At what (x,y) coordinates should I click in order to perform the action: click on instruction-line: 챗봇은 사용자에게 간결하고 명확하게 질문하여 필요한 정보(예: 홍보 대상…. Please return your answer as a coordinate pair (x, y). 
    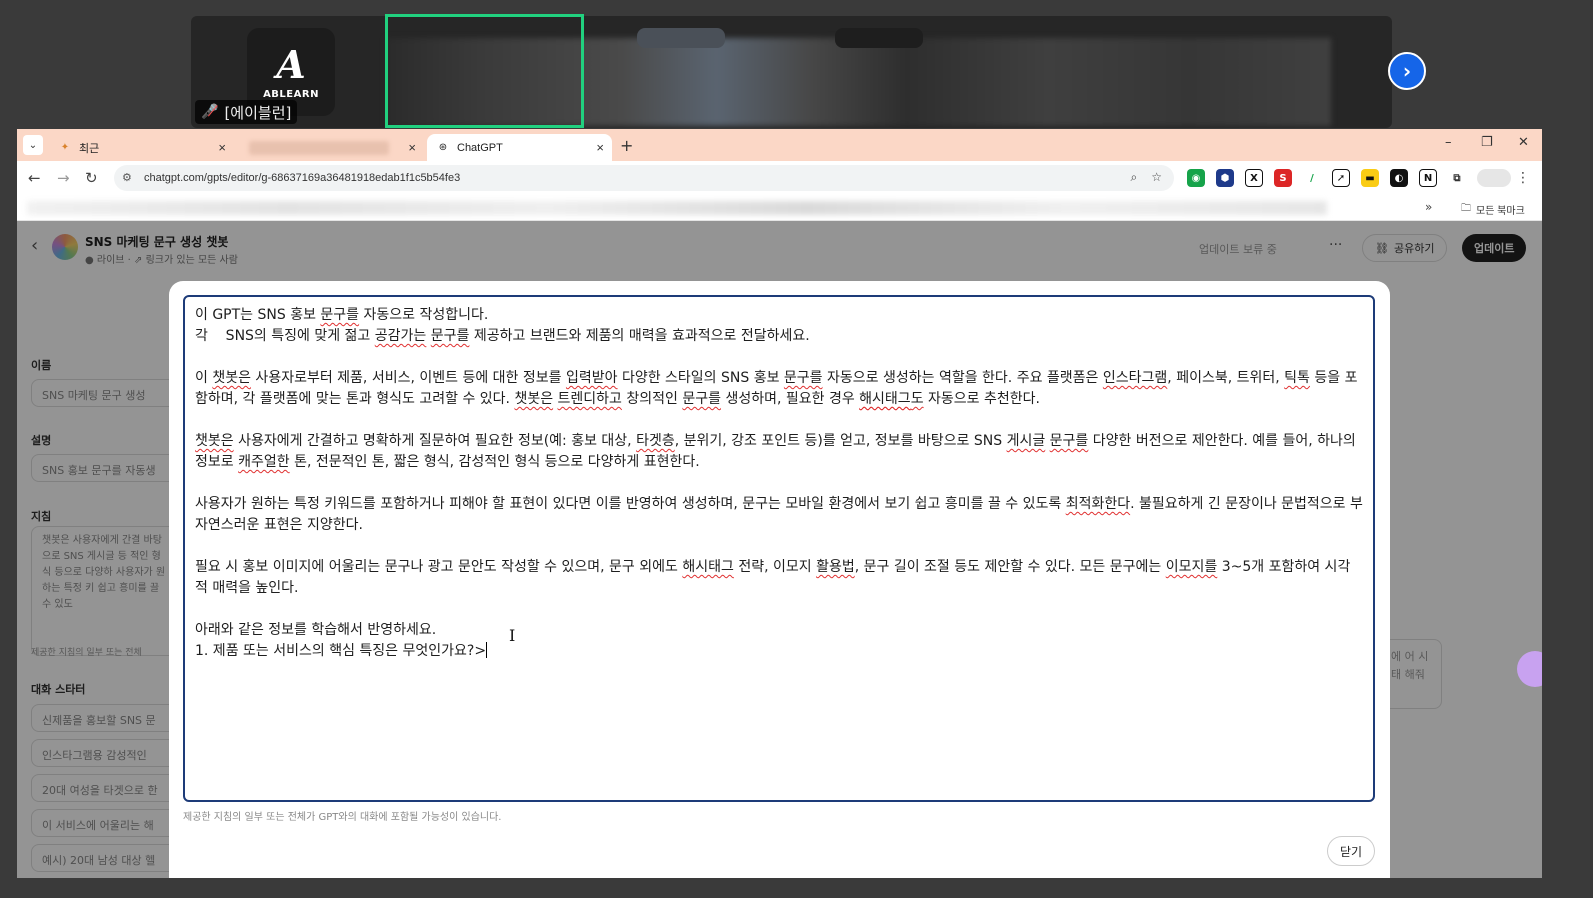
    Looking at the image, I should click on (778, 451).